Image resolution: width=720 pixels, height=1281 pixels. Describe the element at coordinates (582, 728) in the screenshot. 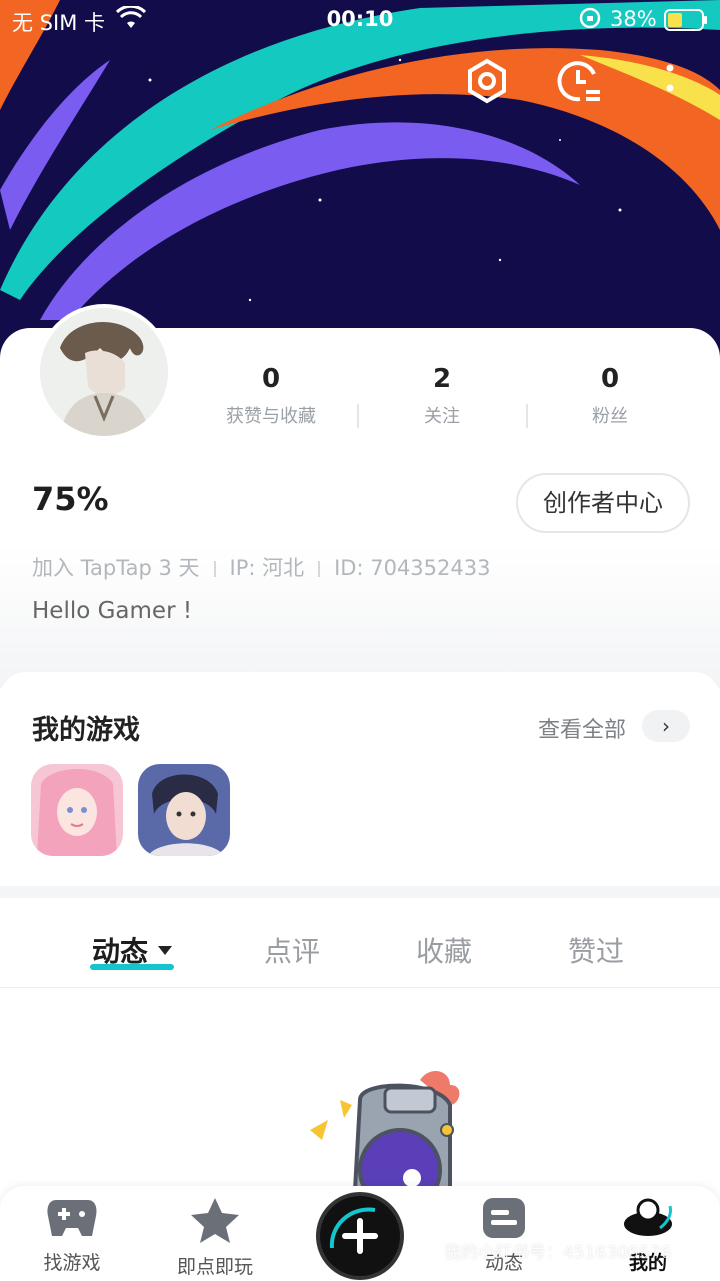

I see `view-all-link: 查看全部` at that location.